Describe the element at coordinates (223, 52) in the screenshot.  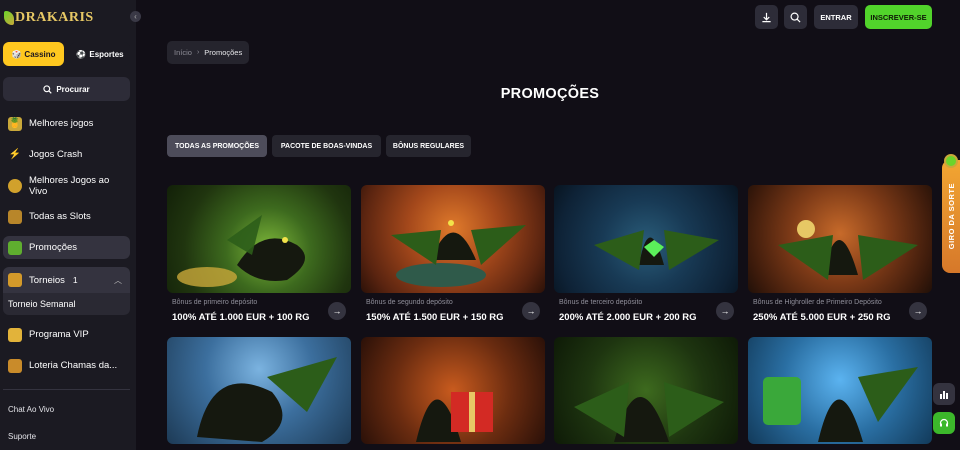
I see `breadcrumb-current: Promoções` at that location.